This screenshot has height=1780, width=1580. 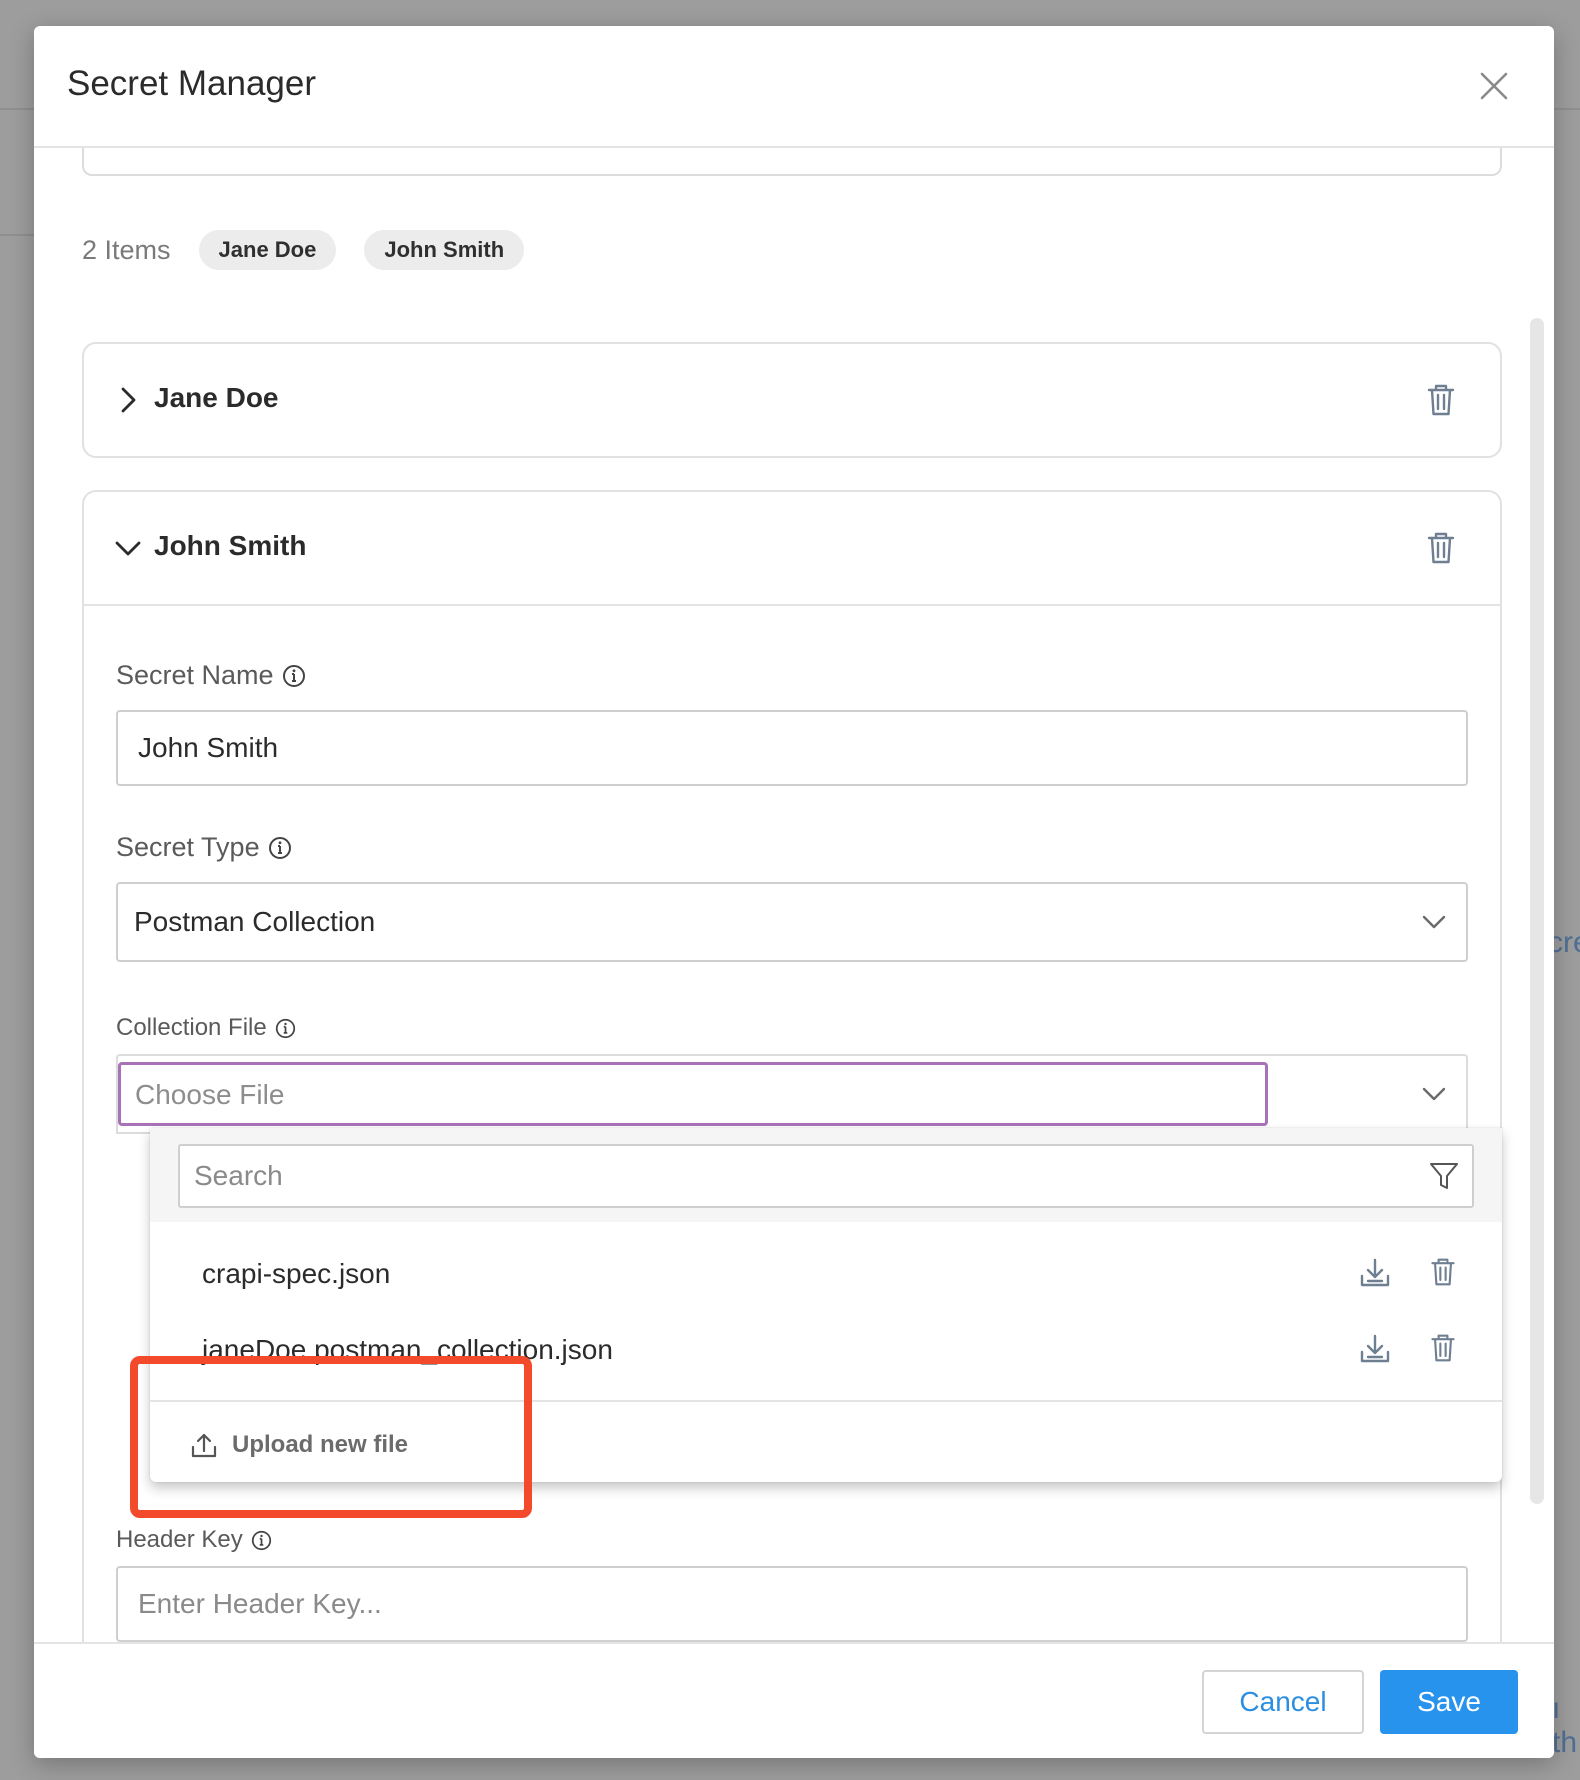 What do you see at coordinates (1537, 911) in the screenshot?
I see `modal-scrollbar` at bounding box center [1537, 911].